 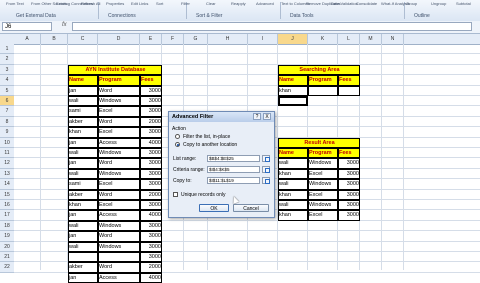 What do you see at coordinates (7, 195) in the screenshot?
I see `row-header: 15` at bounding box center [7, 195].